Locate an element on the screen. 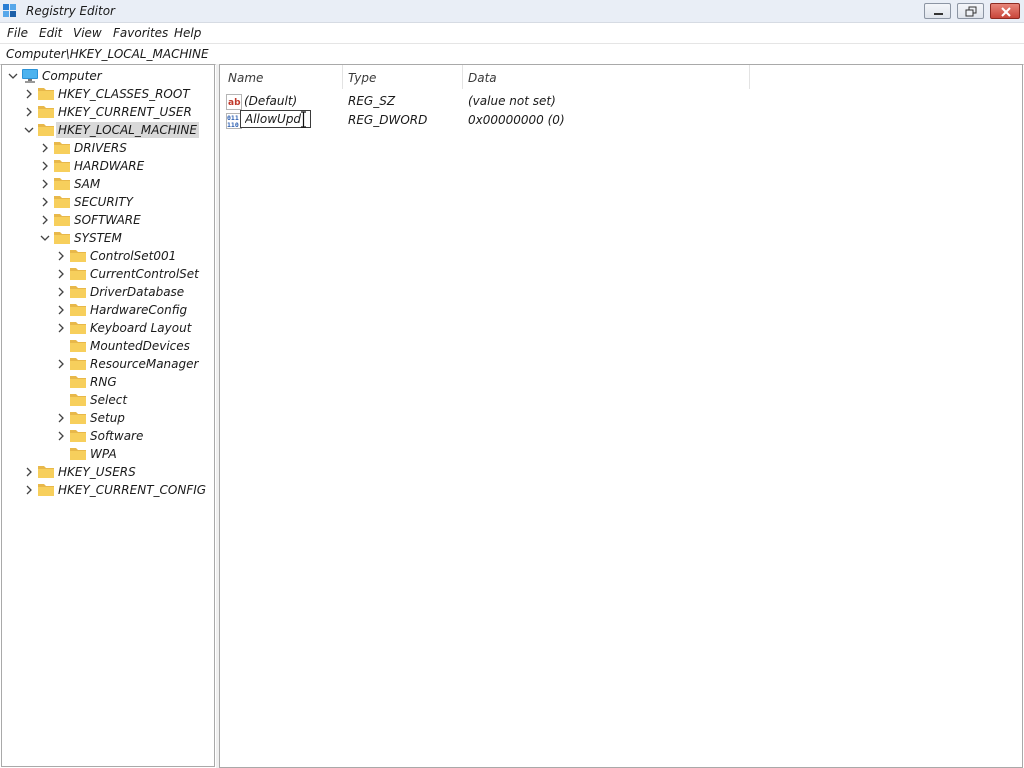  restore-icon is located at coordinates (971, 11).